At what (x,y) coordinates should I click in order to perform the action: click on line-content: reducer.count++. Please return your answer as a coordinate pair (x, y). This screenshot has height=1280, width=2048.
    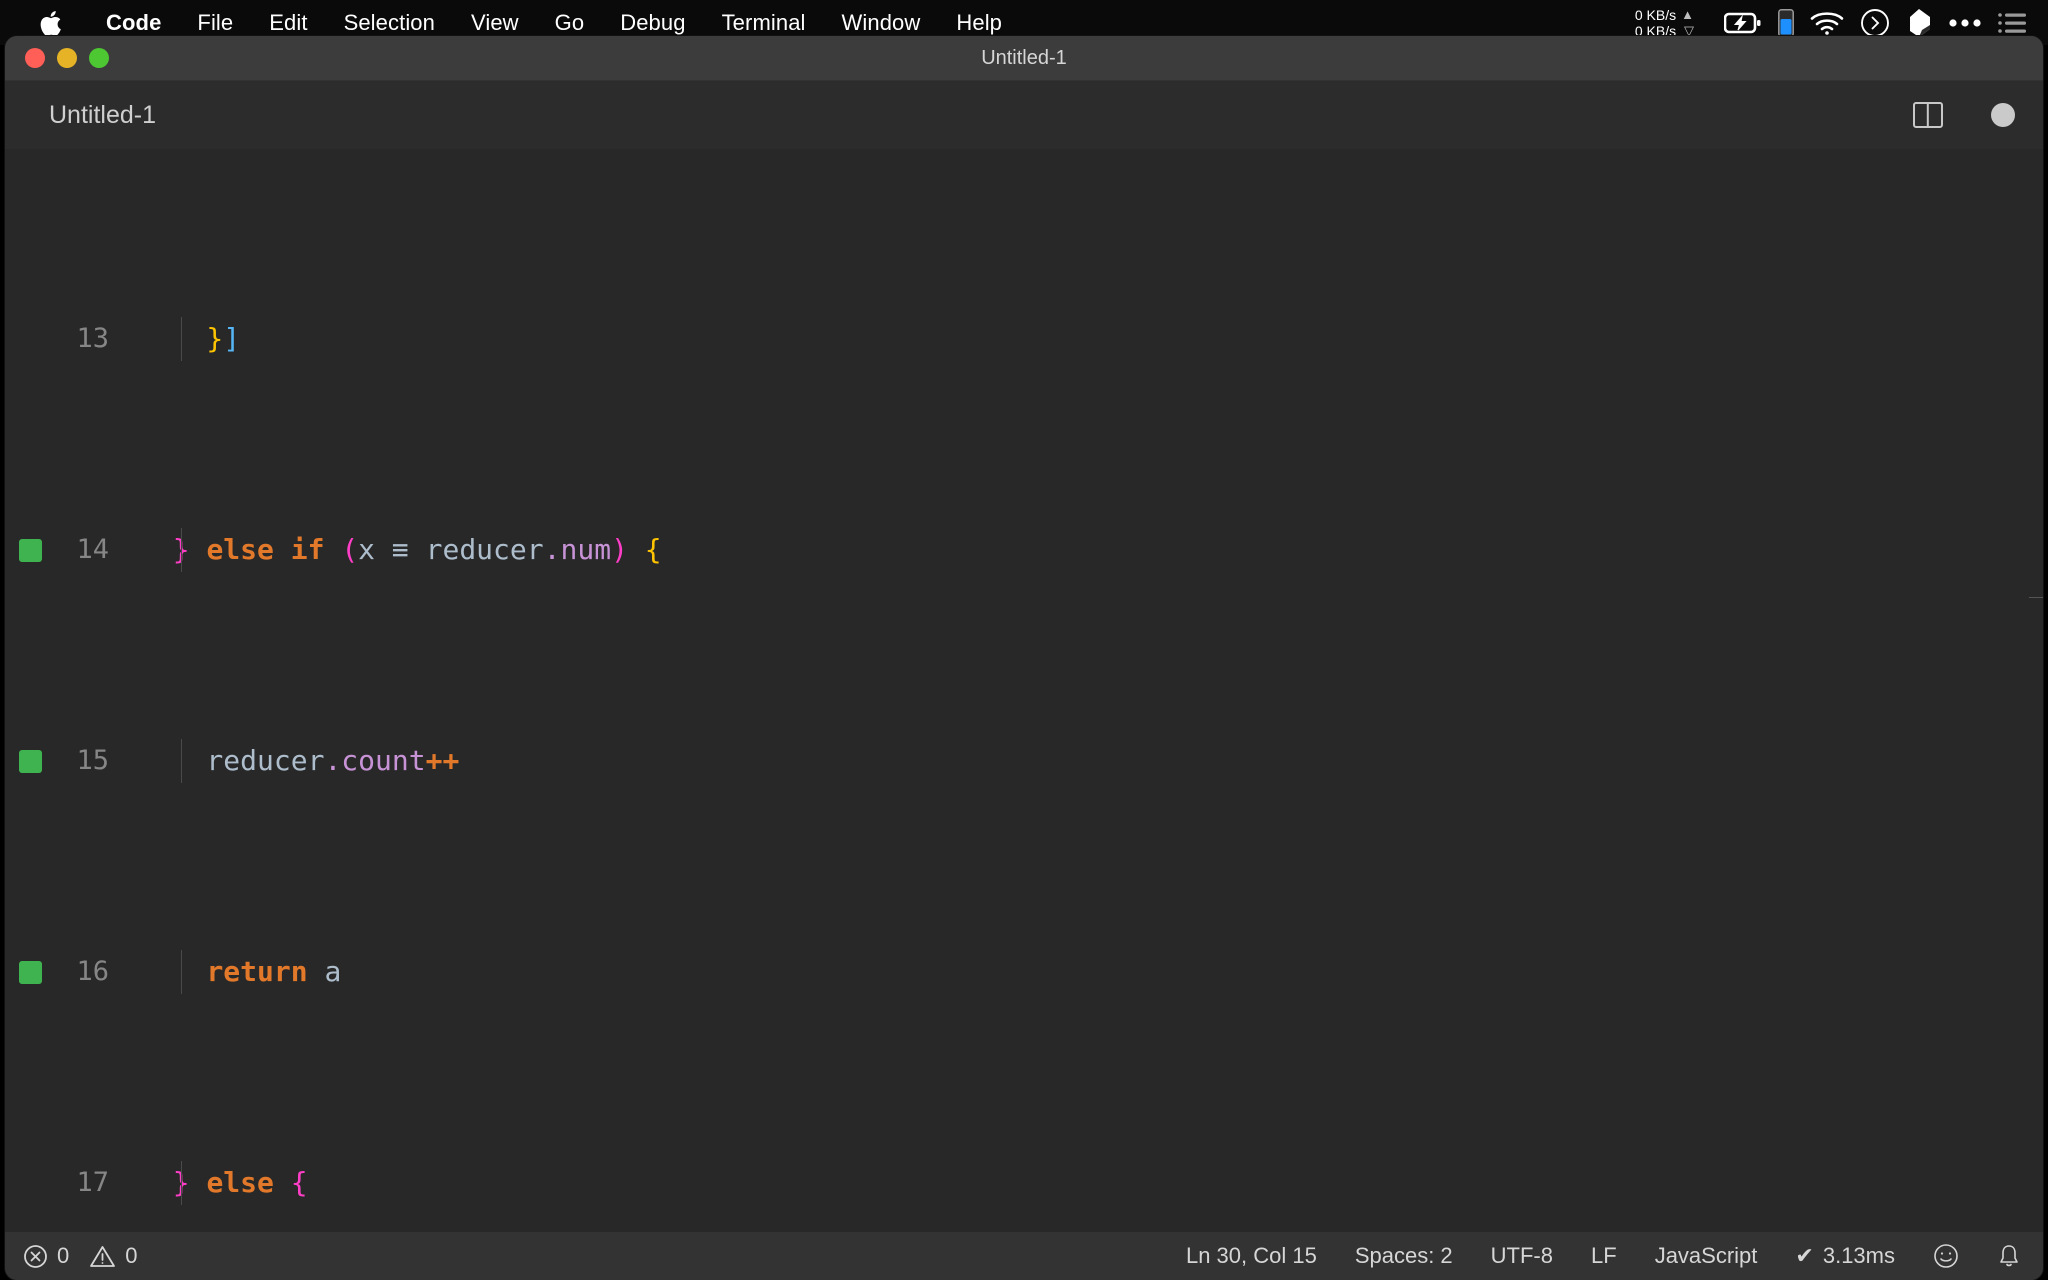
    Looking at the image, I should click on (1084, 761).